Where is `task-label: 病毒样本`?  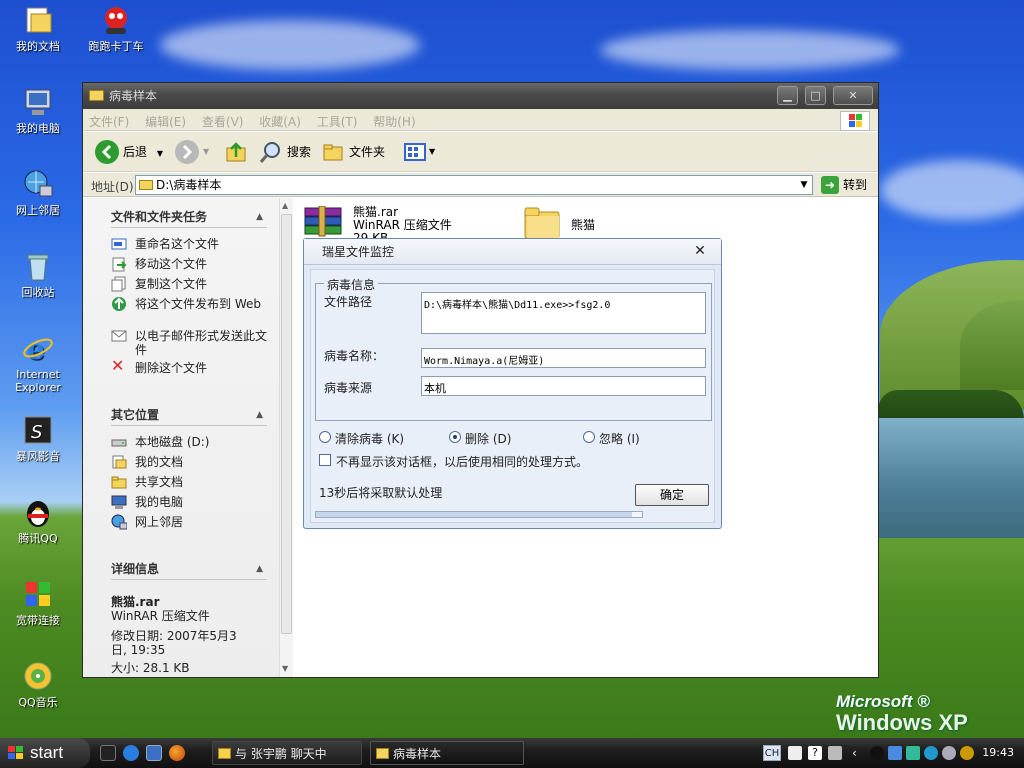
task-label: 病毒样本 is located at coordinates (417, 754).